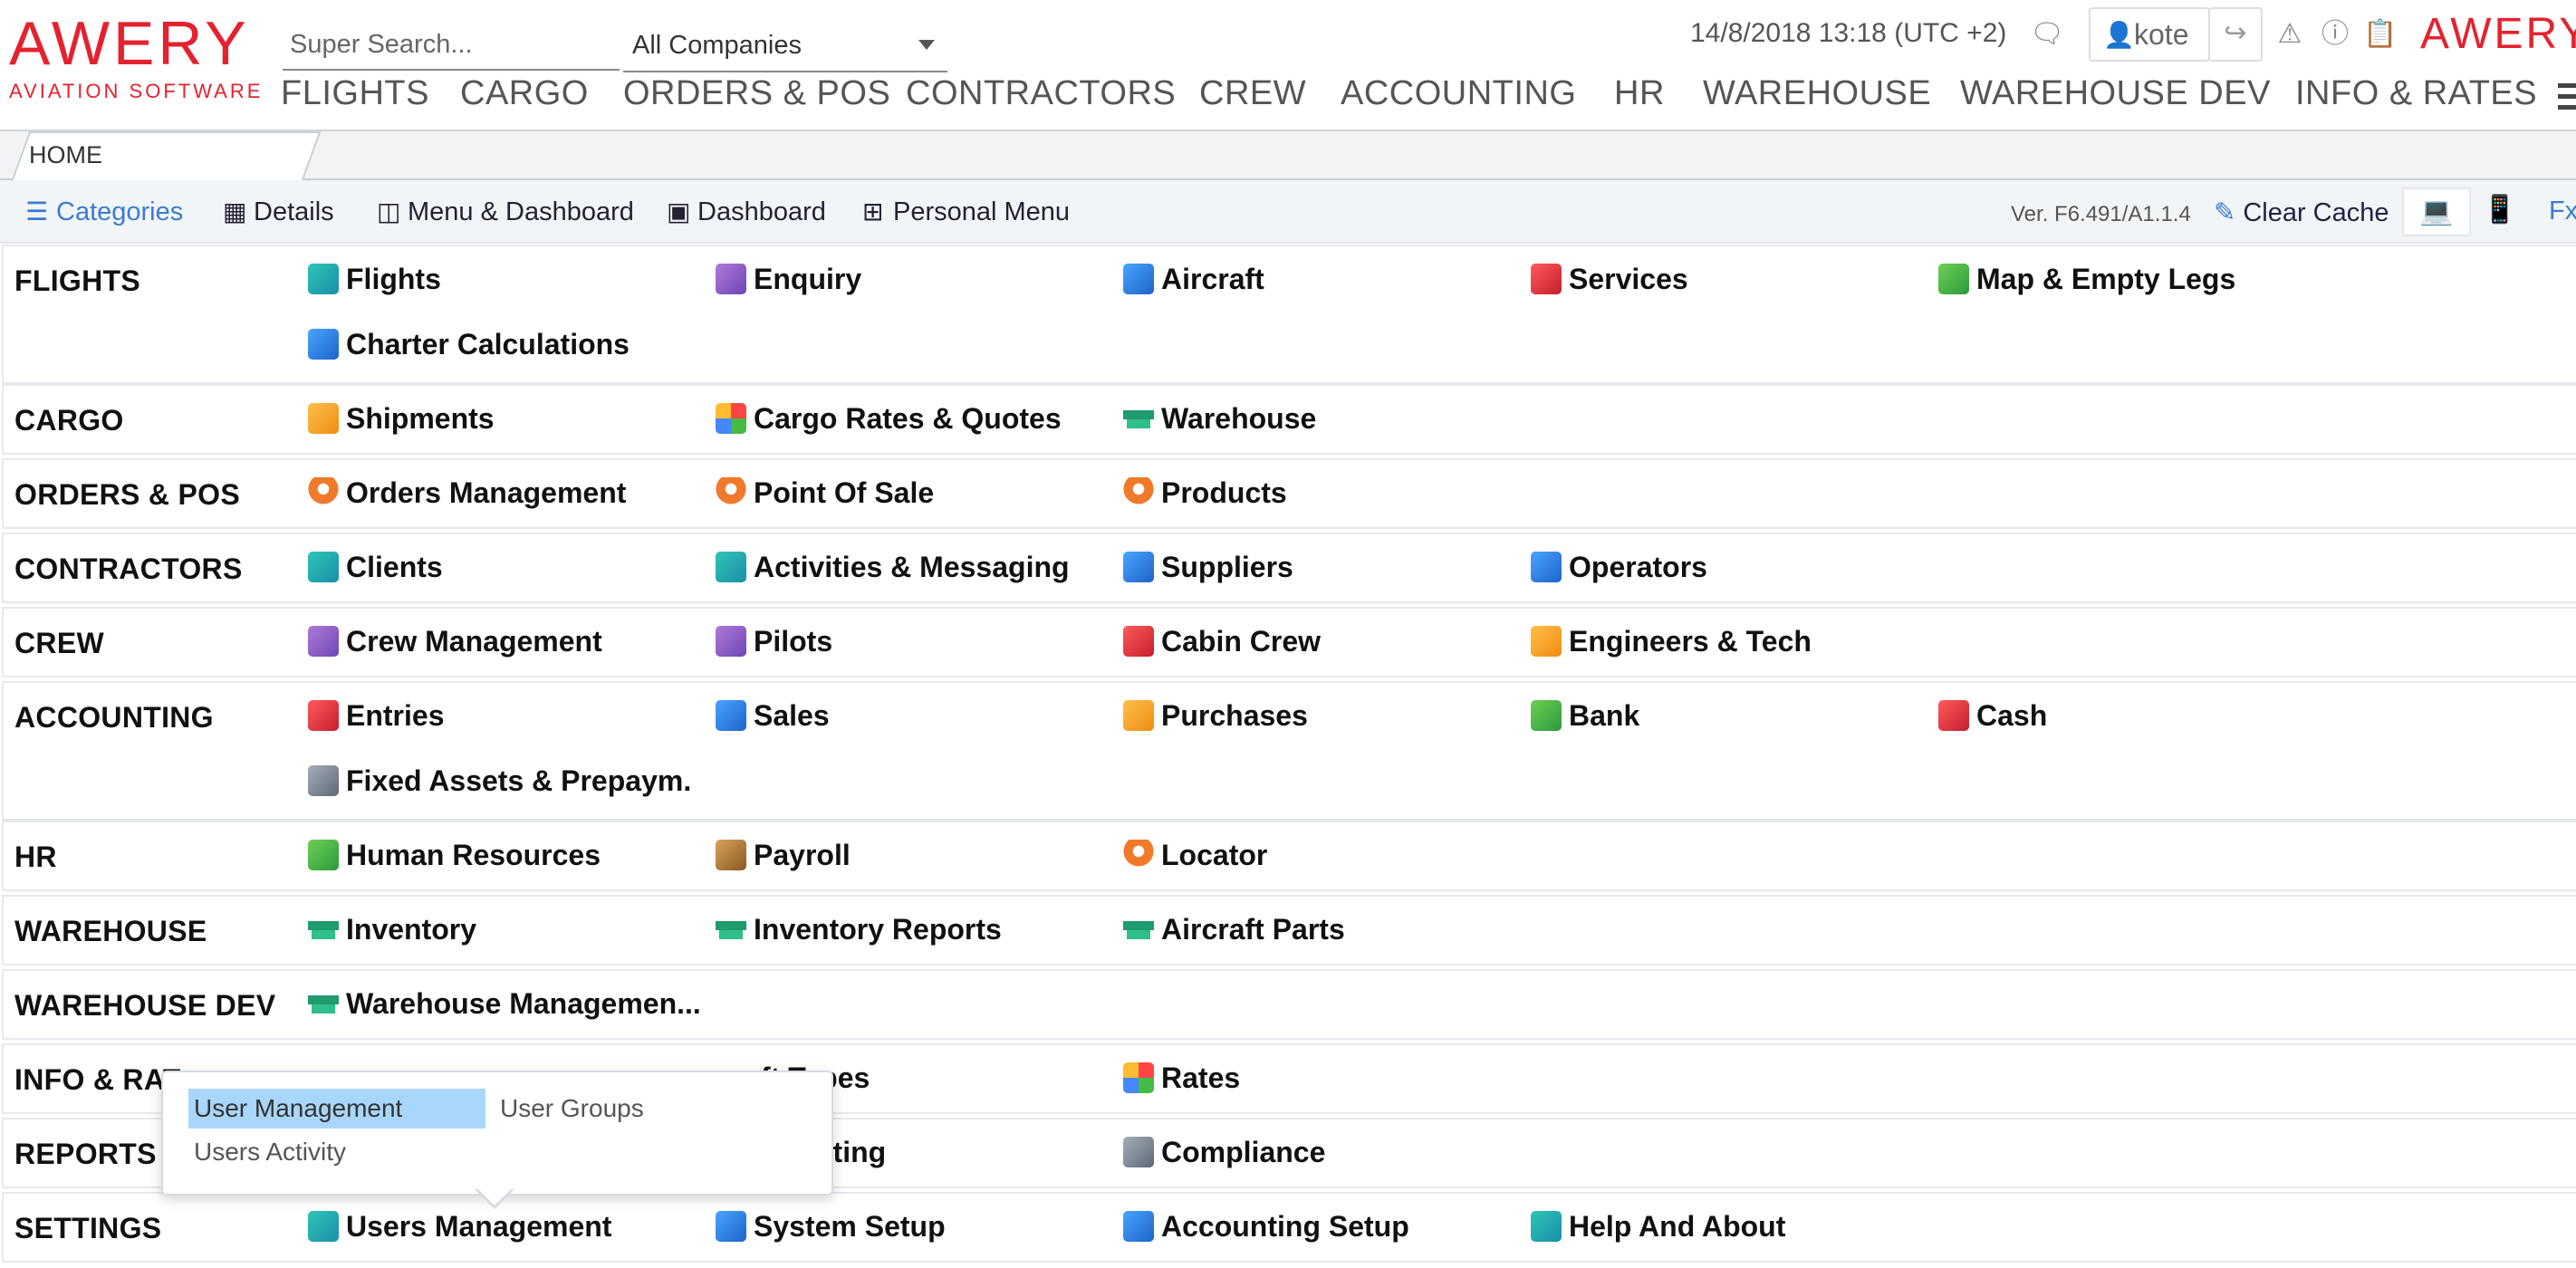  I want to click on module-label: Cabin Crew, so click(1241, 641).